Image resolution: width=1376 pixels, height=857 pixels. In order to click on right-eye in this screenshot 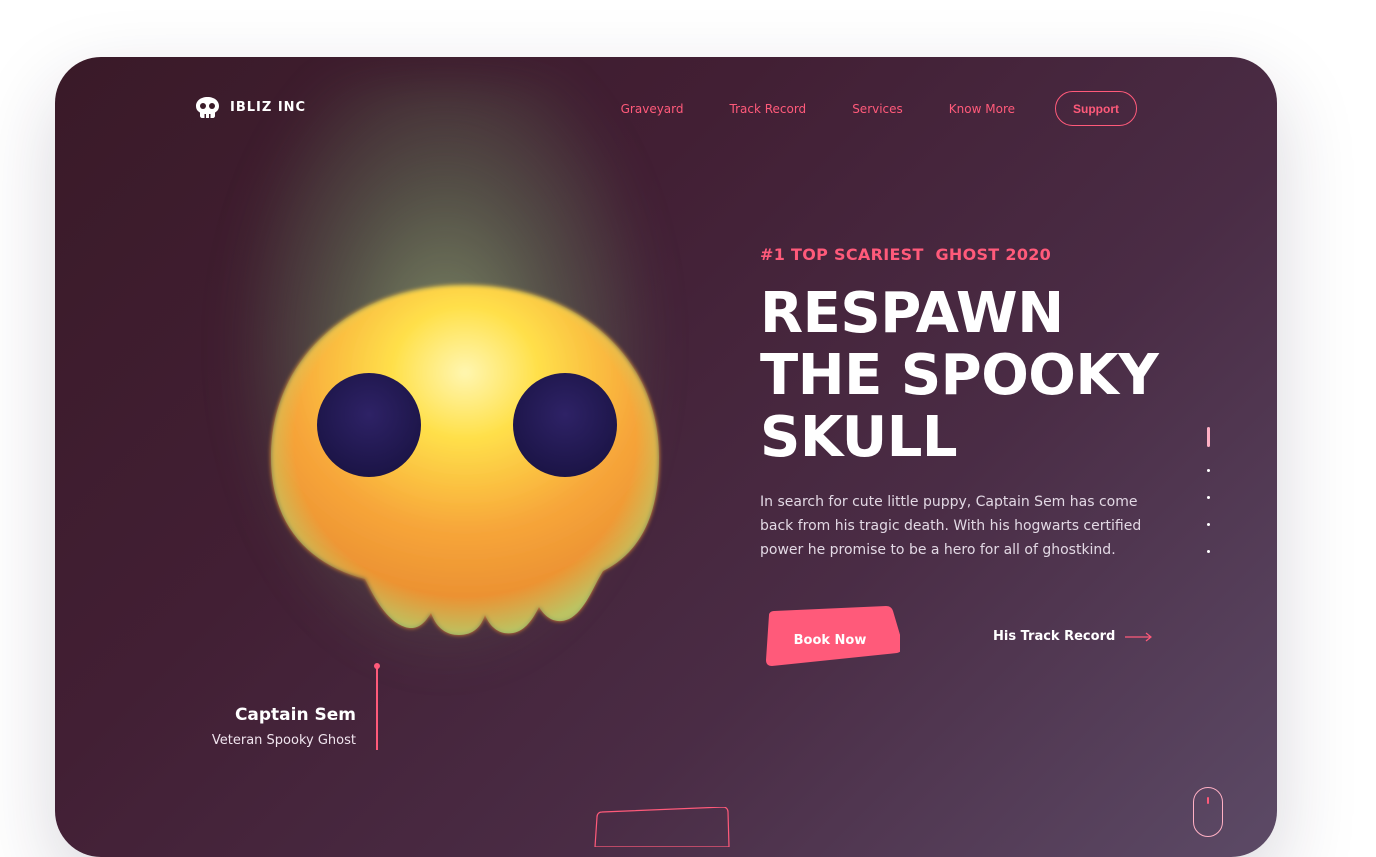, I will do `click(565, 425)`.